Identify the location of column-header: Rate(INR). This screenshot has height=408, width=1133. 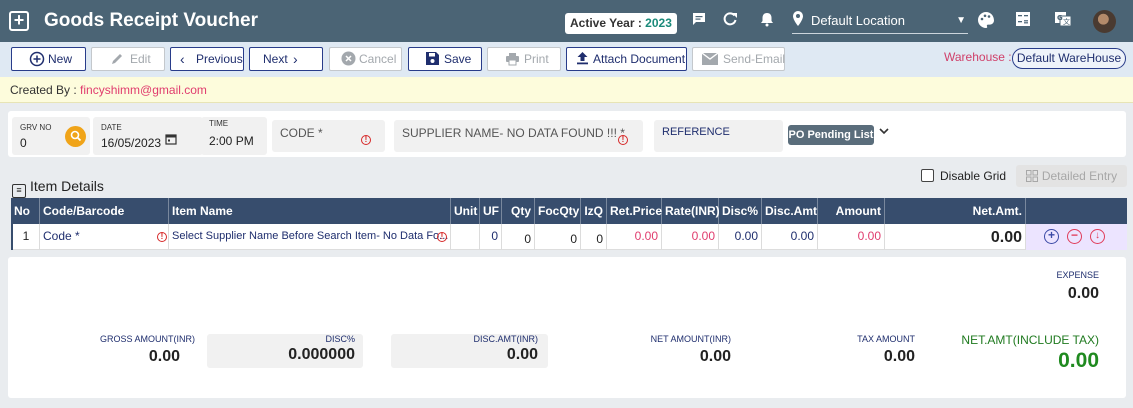
(691, 211).